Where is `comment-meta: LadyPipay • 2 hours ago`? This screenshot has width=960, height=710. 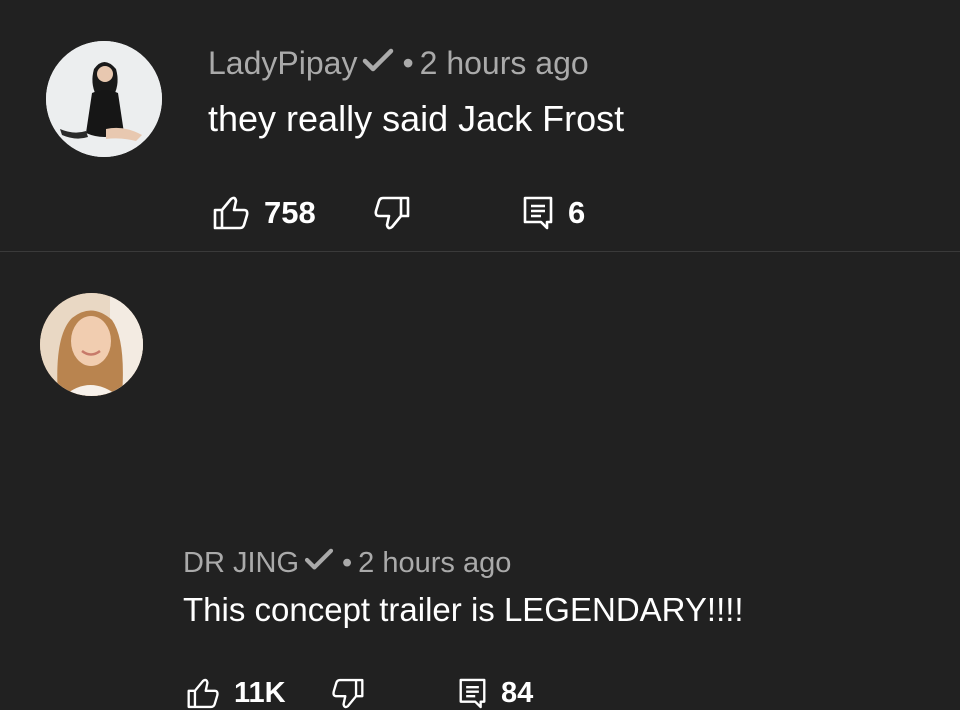 comment-meta: LadyPipay • 2 hours ago is located at coordinates (398, 63).